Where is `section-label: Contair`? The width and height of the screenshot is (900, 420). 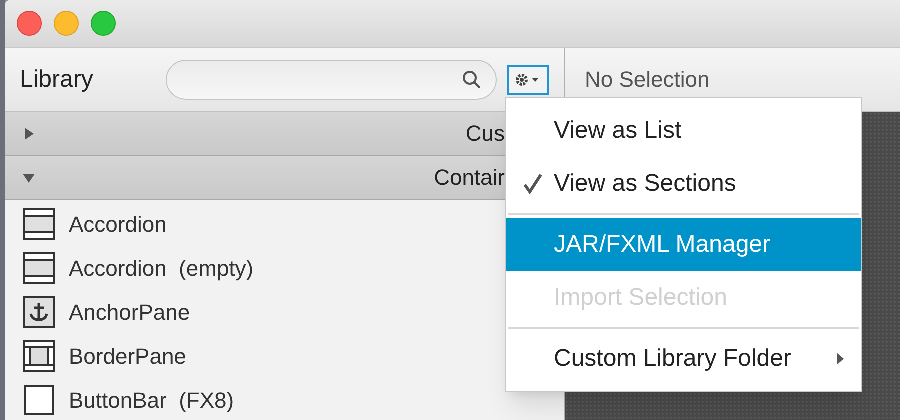 section-label: Contair is located at coordinates (469, 178).